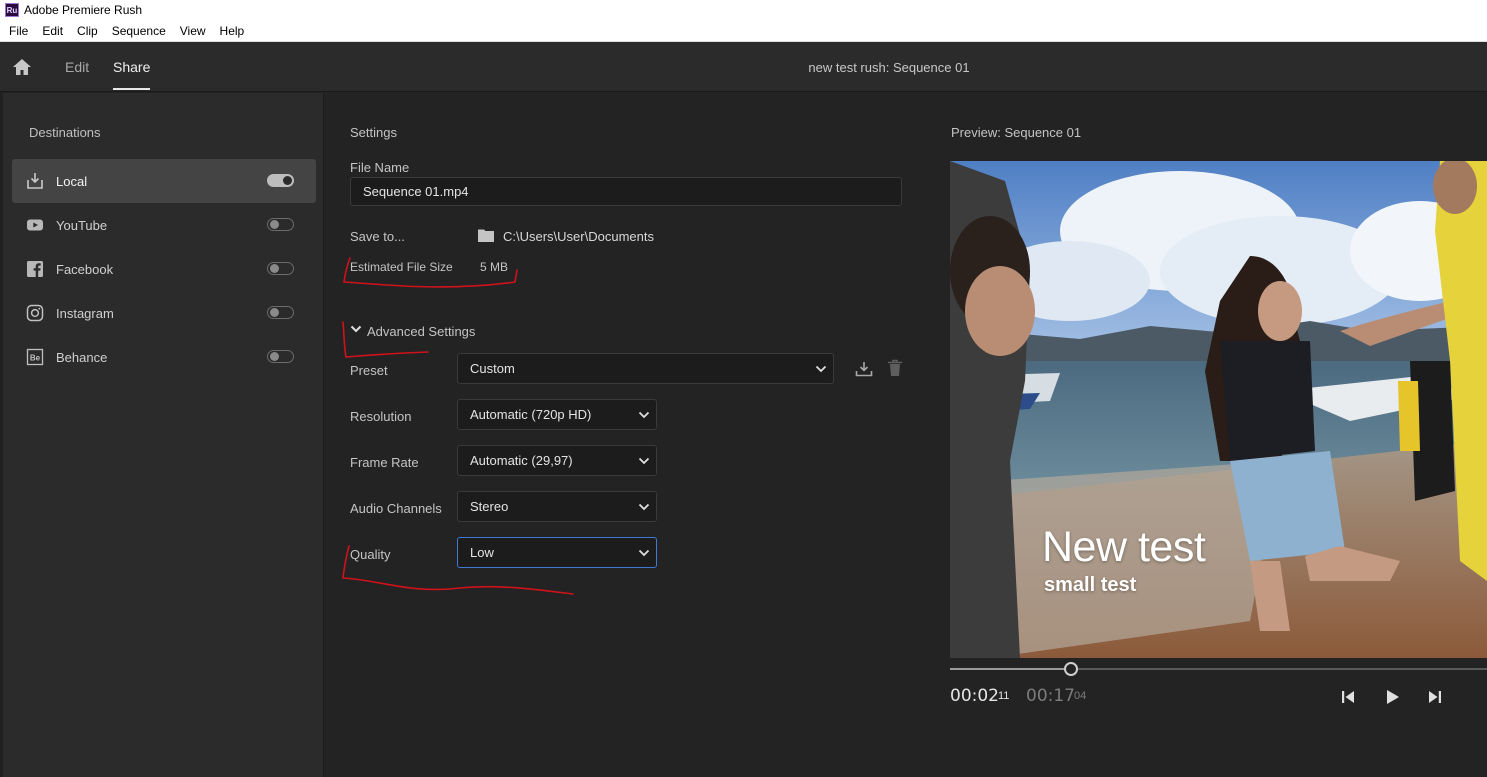 The height and width of the screenshot is (777, 1487). Describe the element at coordinates (280, 268) in the screenshot. I see `facebook-toggle` at that location.